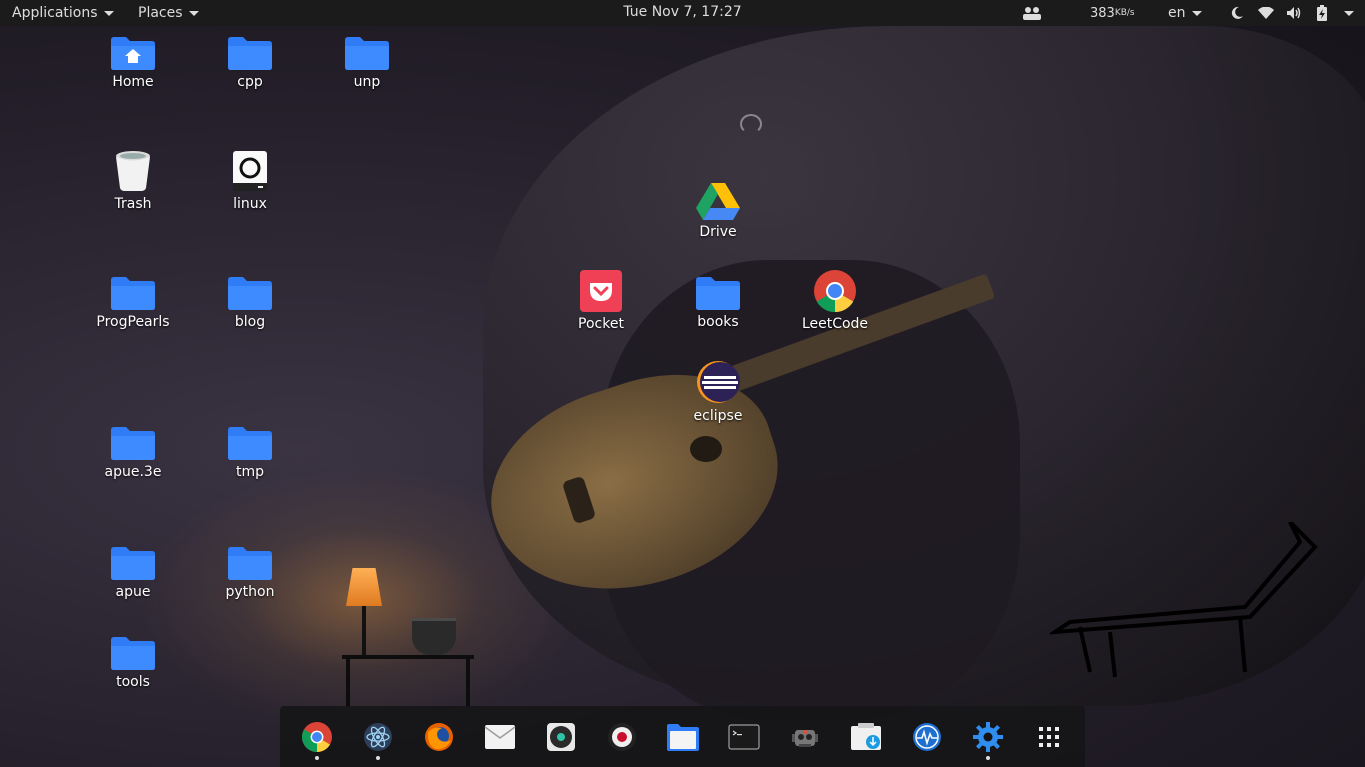 The width and height of the screenshot is (1365, 767). I want to click on google-drive-icon, so click(718, 201).